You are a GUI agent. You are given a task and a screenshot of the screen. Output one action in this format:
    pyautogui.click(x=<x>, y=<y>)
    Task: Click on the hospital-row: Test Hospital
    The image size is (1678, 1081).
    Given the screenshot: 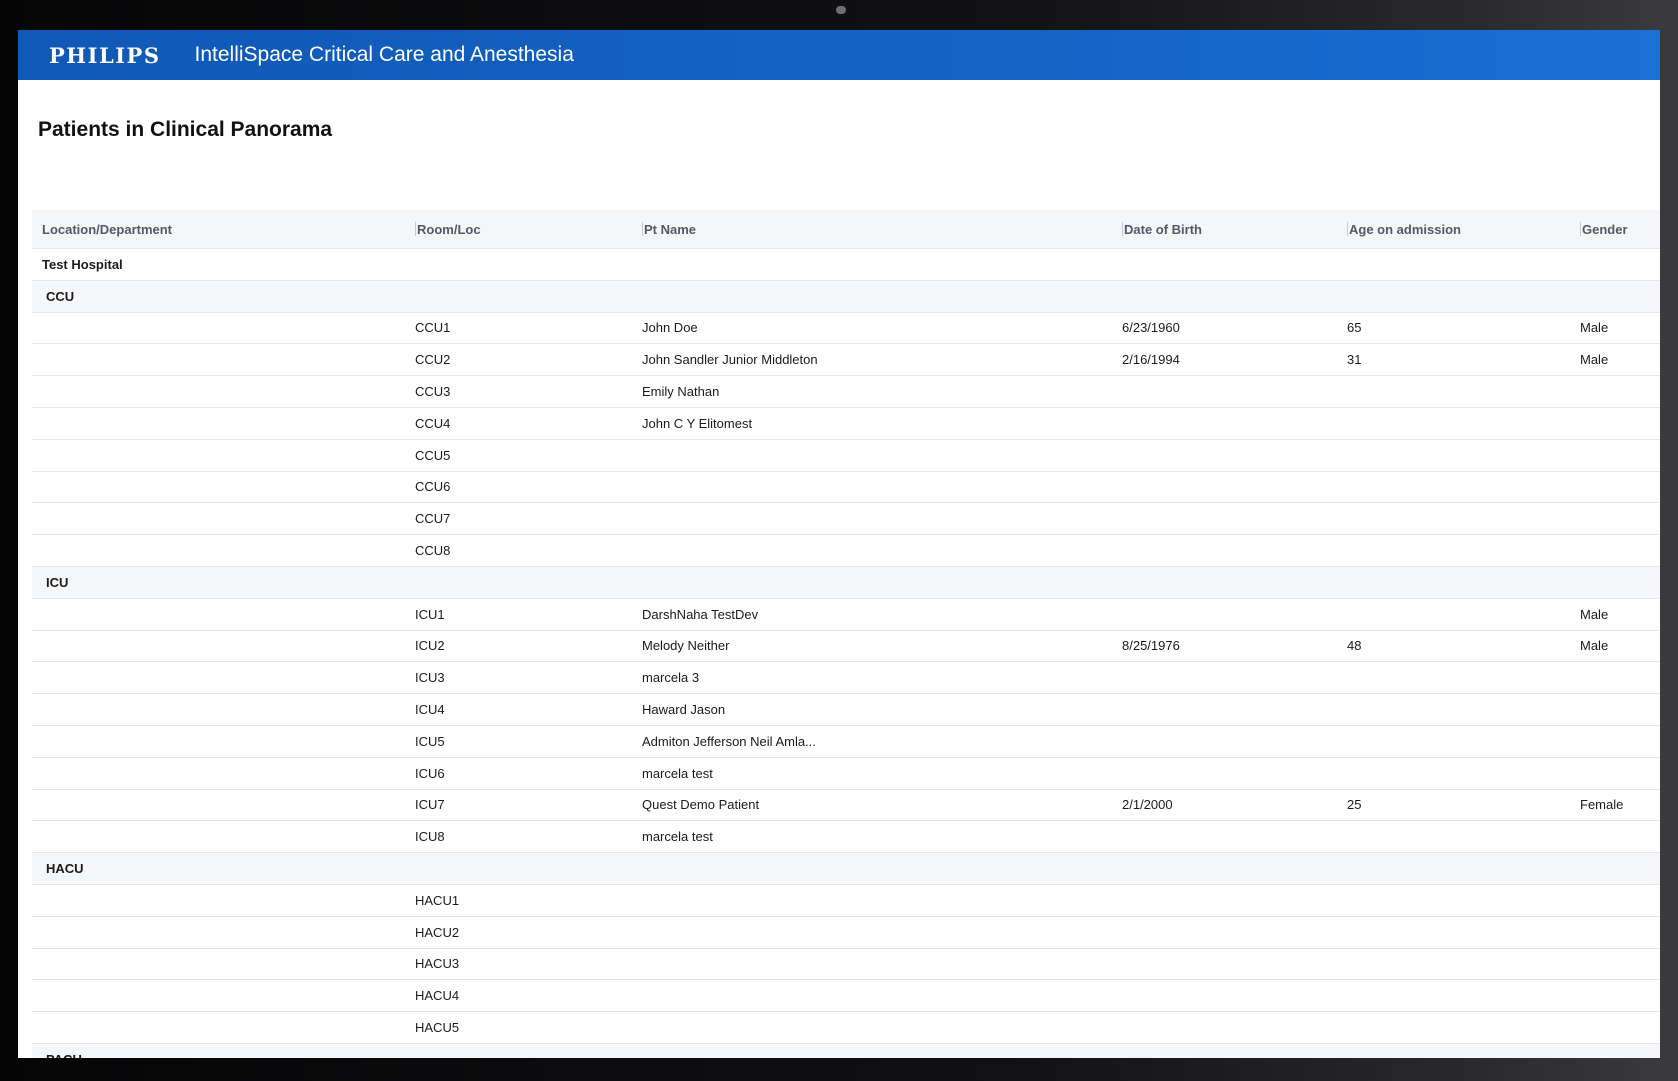 What is the action you would take?
    pyautogui.click(x=846, y=265)
    